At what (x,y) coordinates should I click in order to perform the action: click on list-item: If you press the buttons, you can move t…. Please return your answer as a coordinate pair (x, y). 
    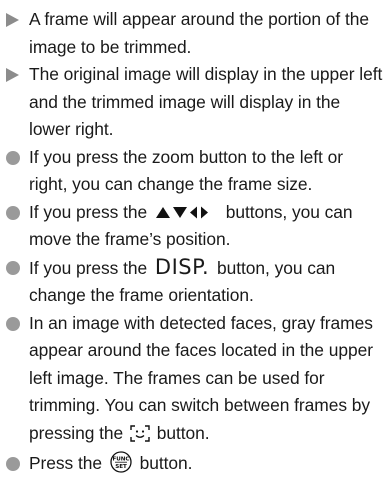
    Looking at the image, I should click on (193, 226).